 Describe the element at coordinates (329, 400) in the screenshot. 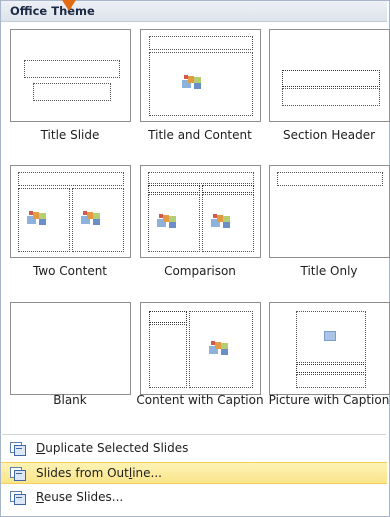

I see `layout-label: Picture with Caption` at that location.